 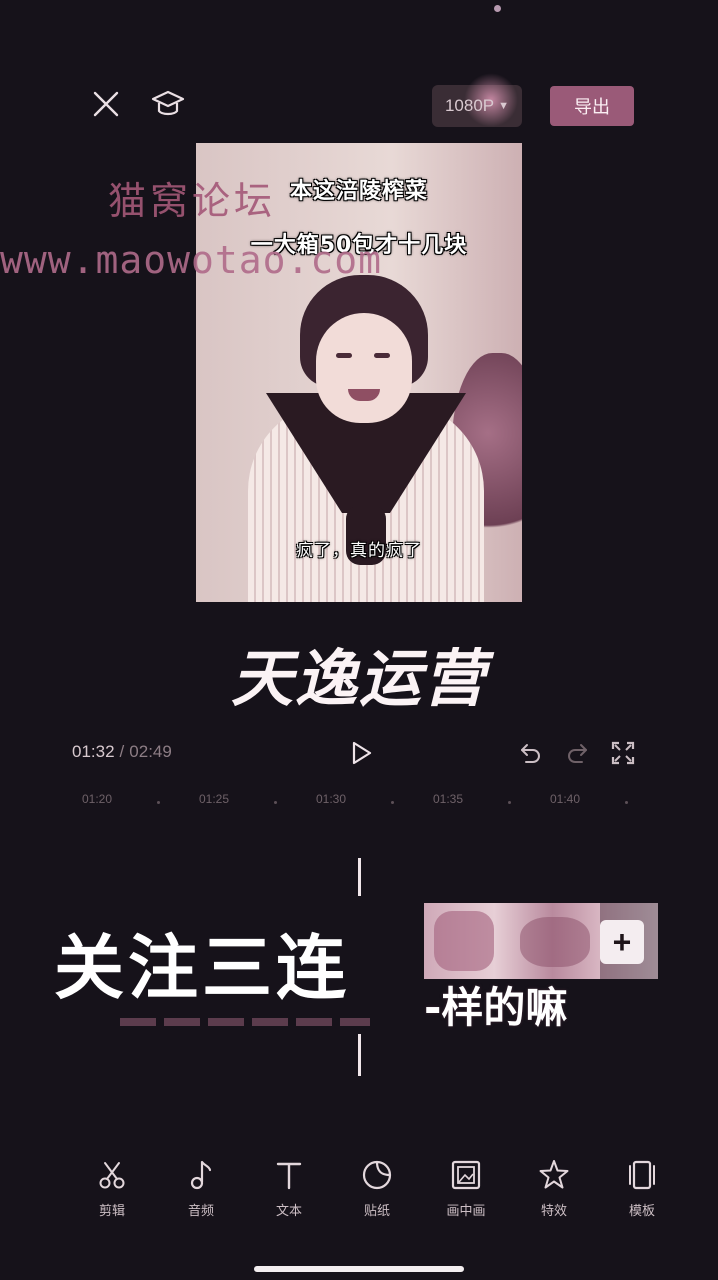 I want to click on track-ghost, so click(x=245, y=1022).